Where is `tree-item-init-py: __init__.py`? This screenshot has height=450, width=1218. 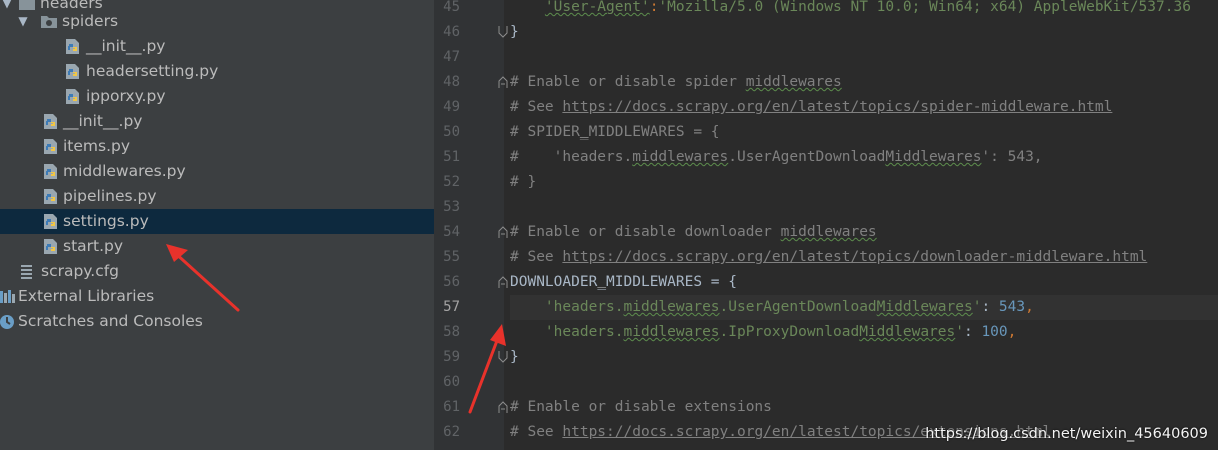
tree-item-init-py: __init__.py is located at coordinates (217, 46).